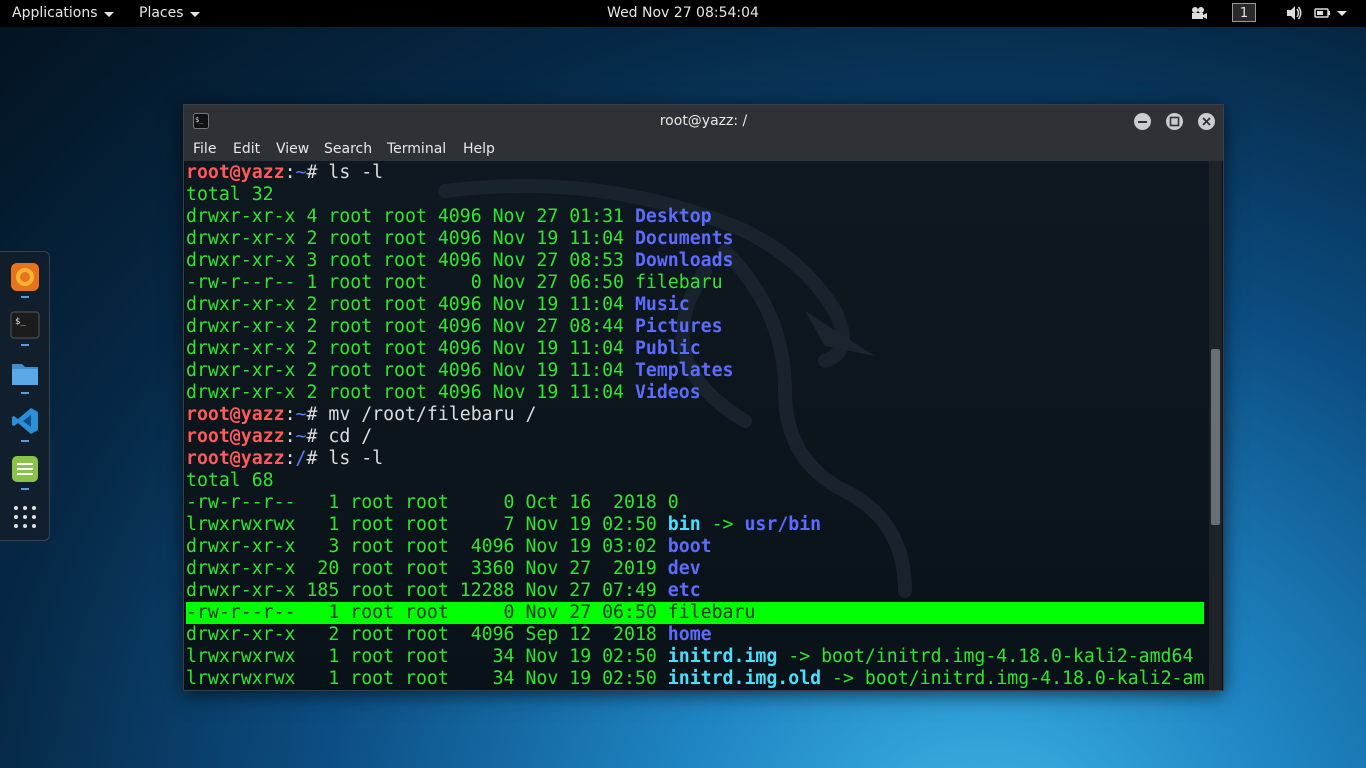  I want to click on listing-meta: drwxr-xr-x 20 root root 3360 Nov 27 2019, so click(427, 568).